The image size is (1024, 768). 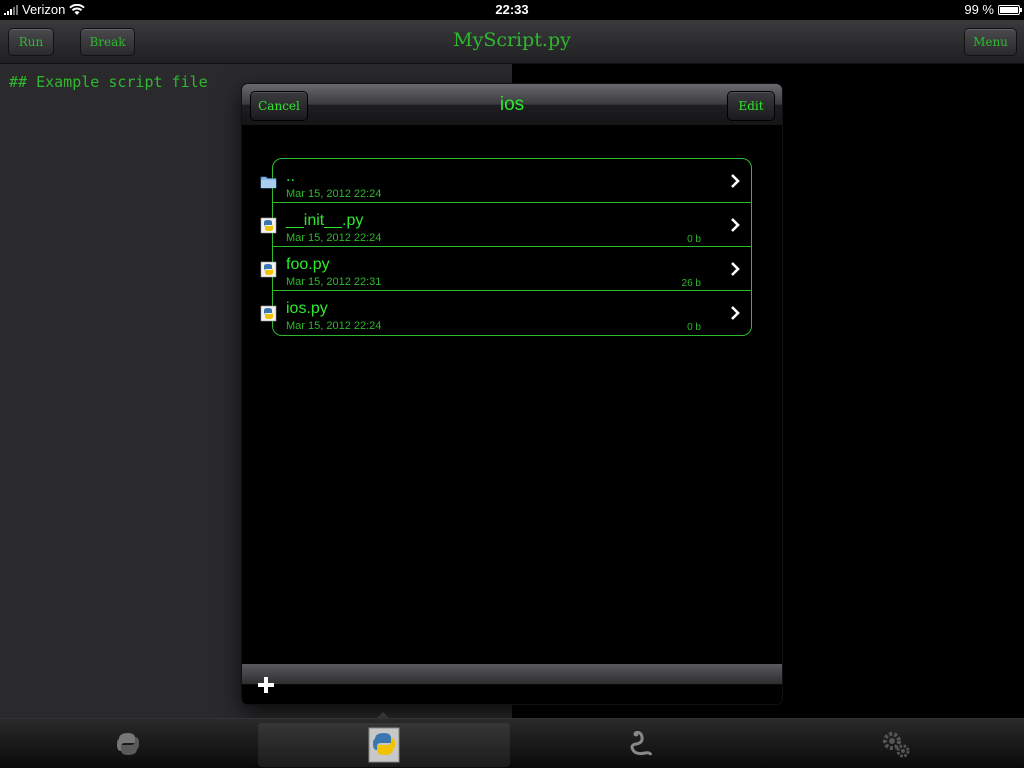 I want to click on tab-python, so click(x=128, y=743).